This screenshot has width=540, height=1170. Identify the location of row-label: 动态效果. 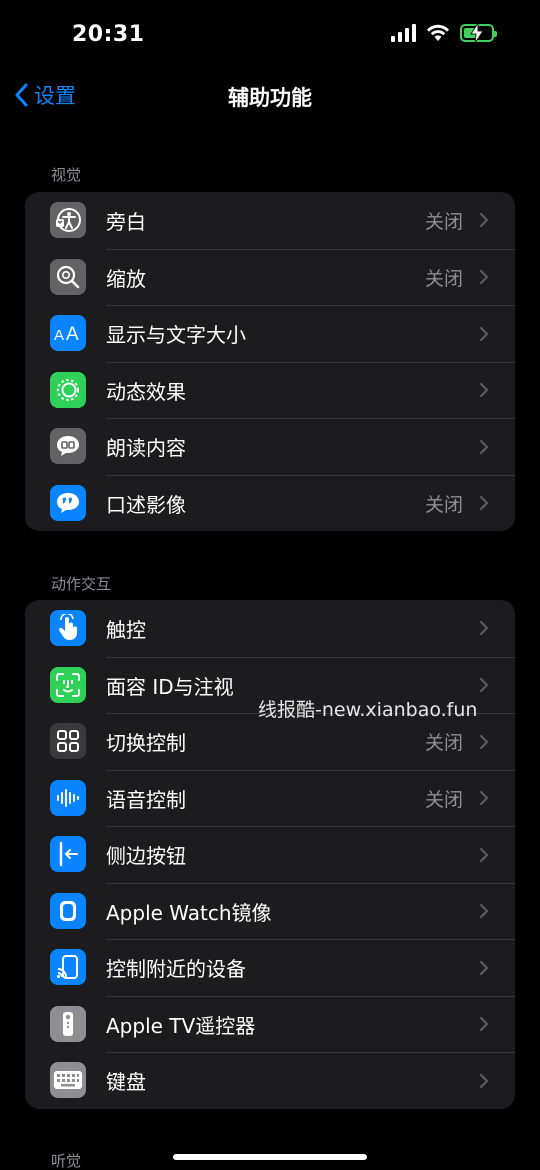
(146, 391).